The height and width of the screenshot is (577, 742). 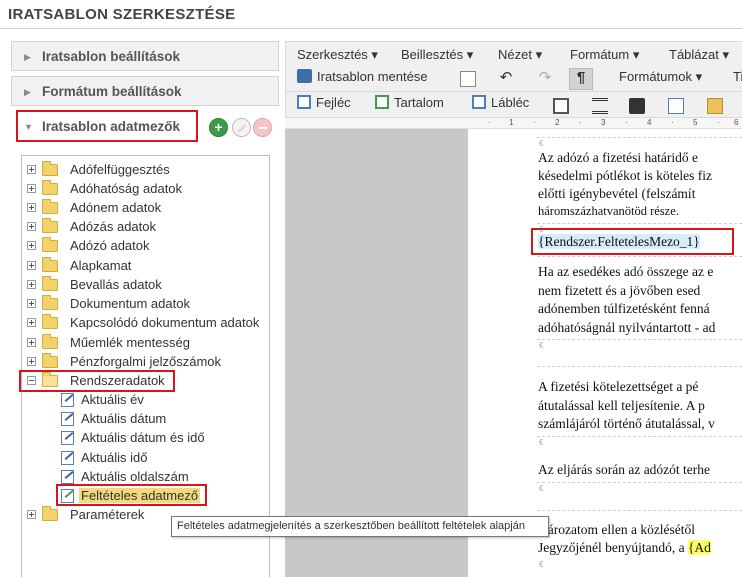 What do you see at coordinates (510, 102) in the screenshot?
I see `footer-label: Lábléc` at bounding box center [510, 102].